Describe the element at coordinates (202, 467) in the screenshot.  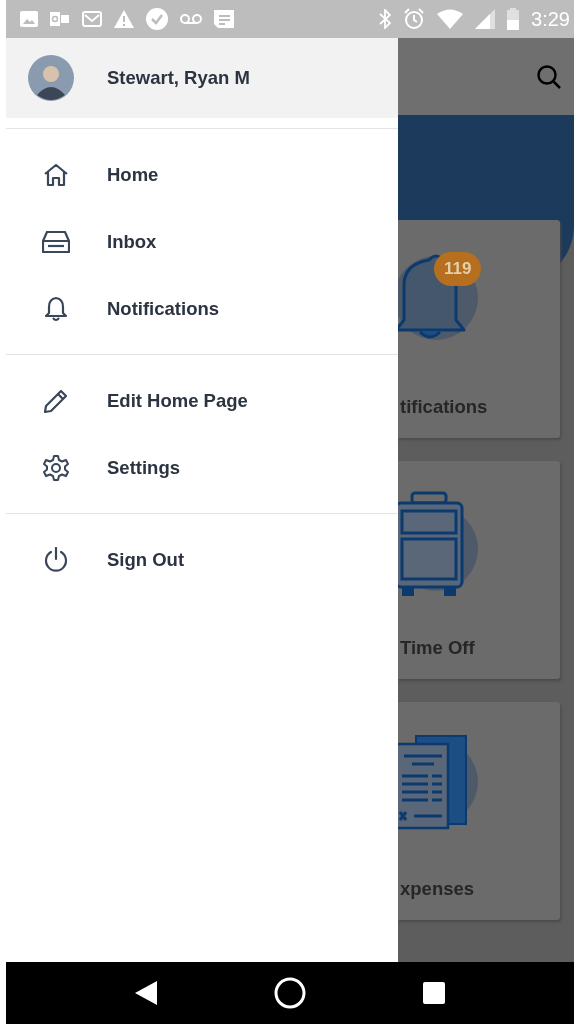
I see `menu-item: Settings` at that location.